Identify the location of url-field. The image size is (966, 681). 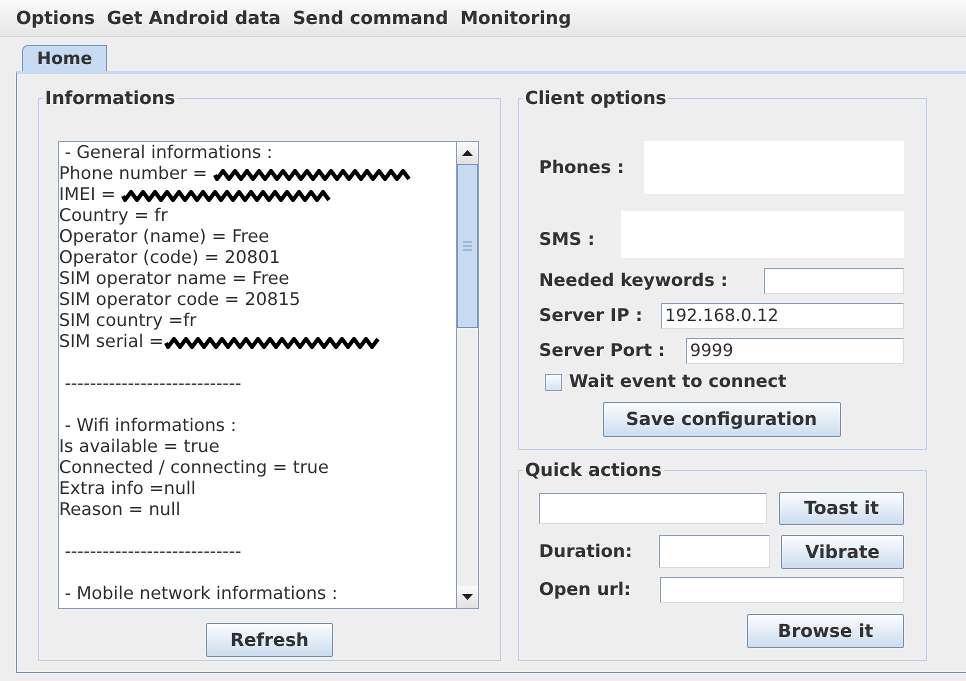
(782, 590).